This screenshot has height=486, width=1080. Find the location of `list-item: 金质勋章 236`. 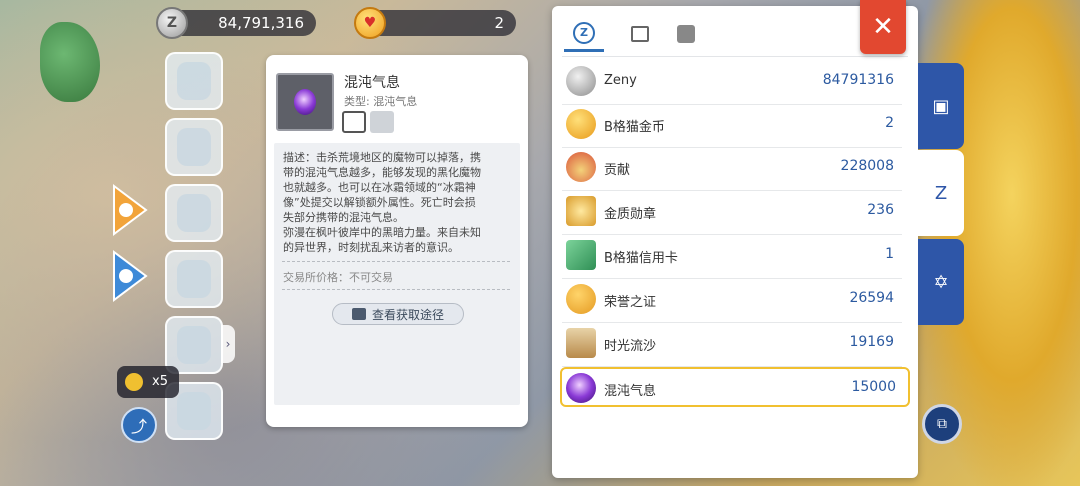

list-item: 金质勋章 236 is located at coordinates (734, 213).